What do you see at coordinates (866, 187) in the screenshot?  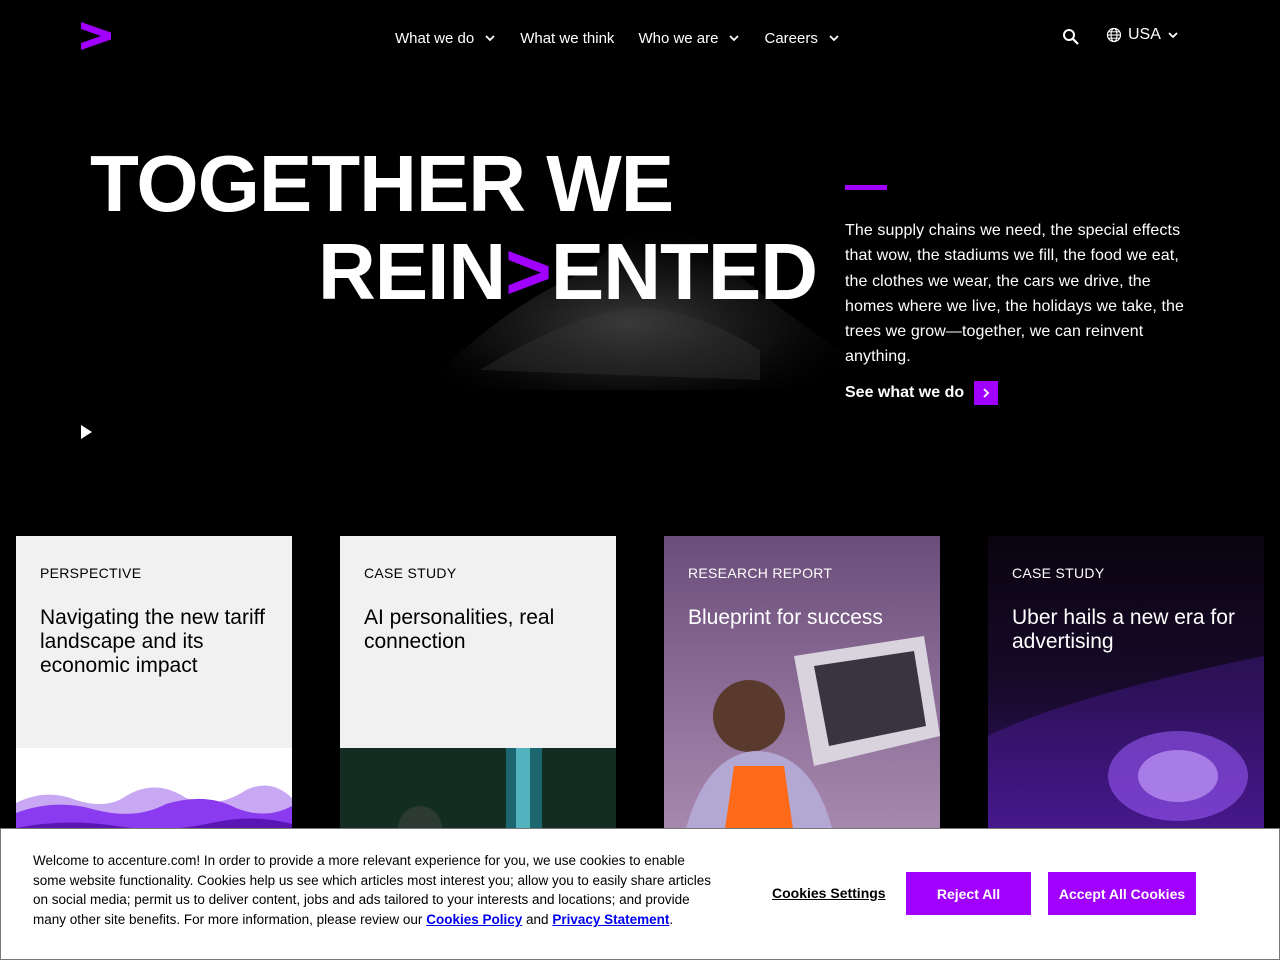 I see `hero-accent-bar` at bounding box center [866, 187].